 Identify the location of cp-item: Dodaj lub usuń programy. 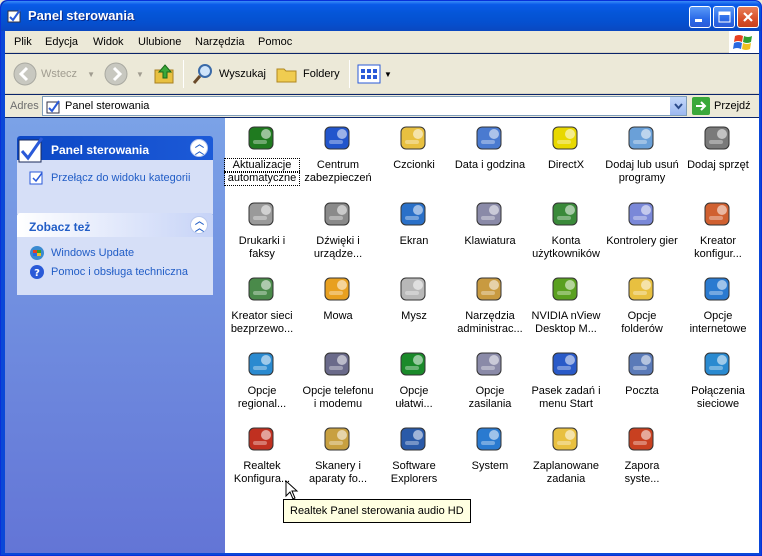
(642, 153).